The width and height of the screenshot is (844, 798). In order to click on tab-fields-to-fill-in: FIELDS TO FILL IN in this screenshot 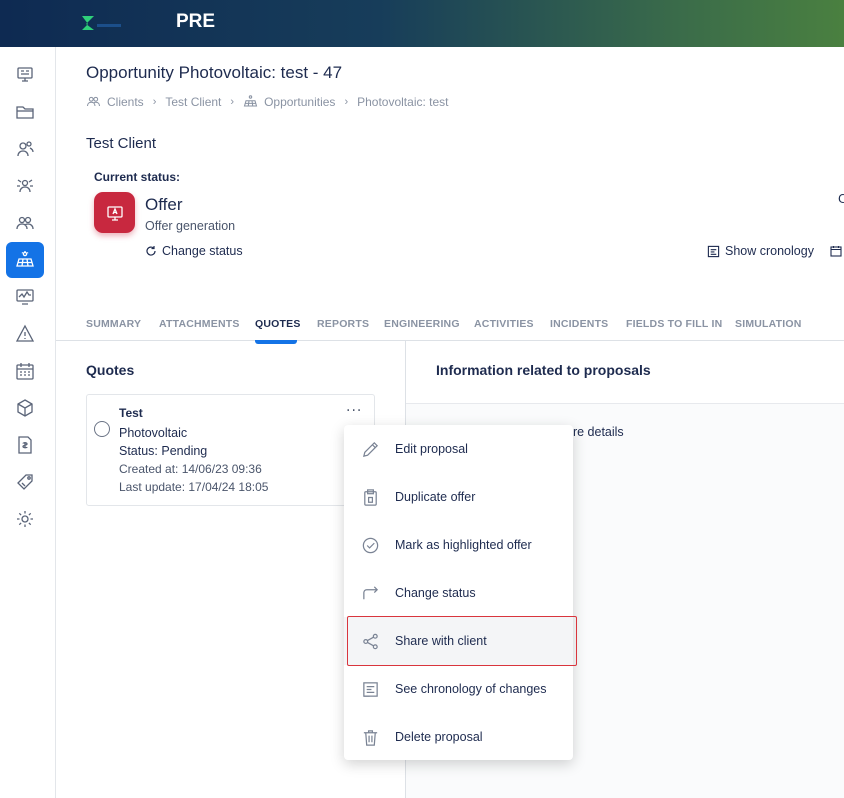, I will do `click(674, 324)`.